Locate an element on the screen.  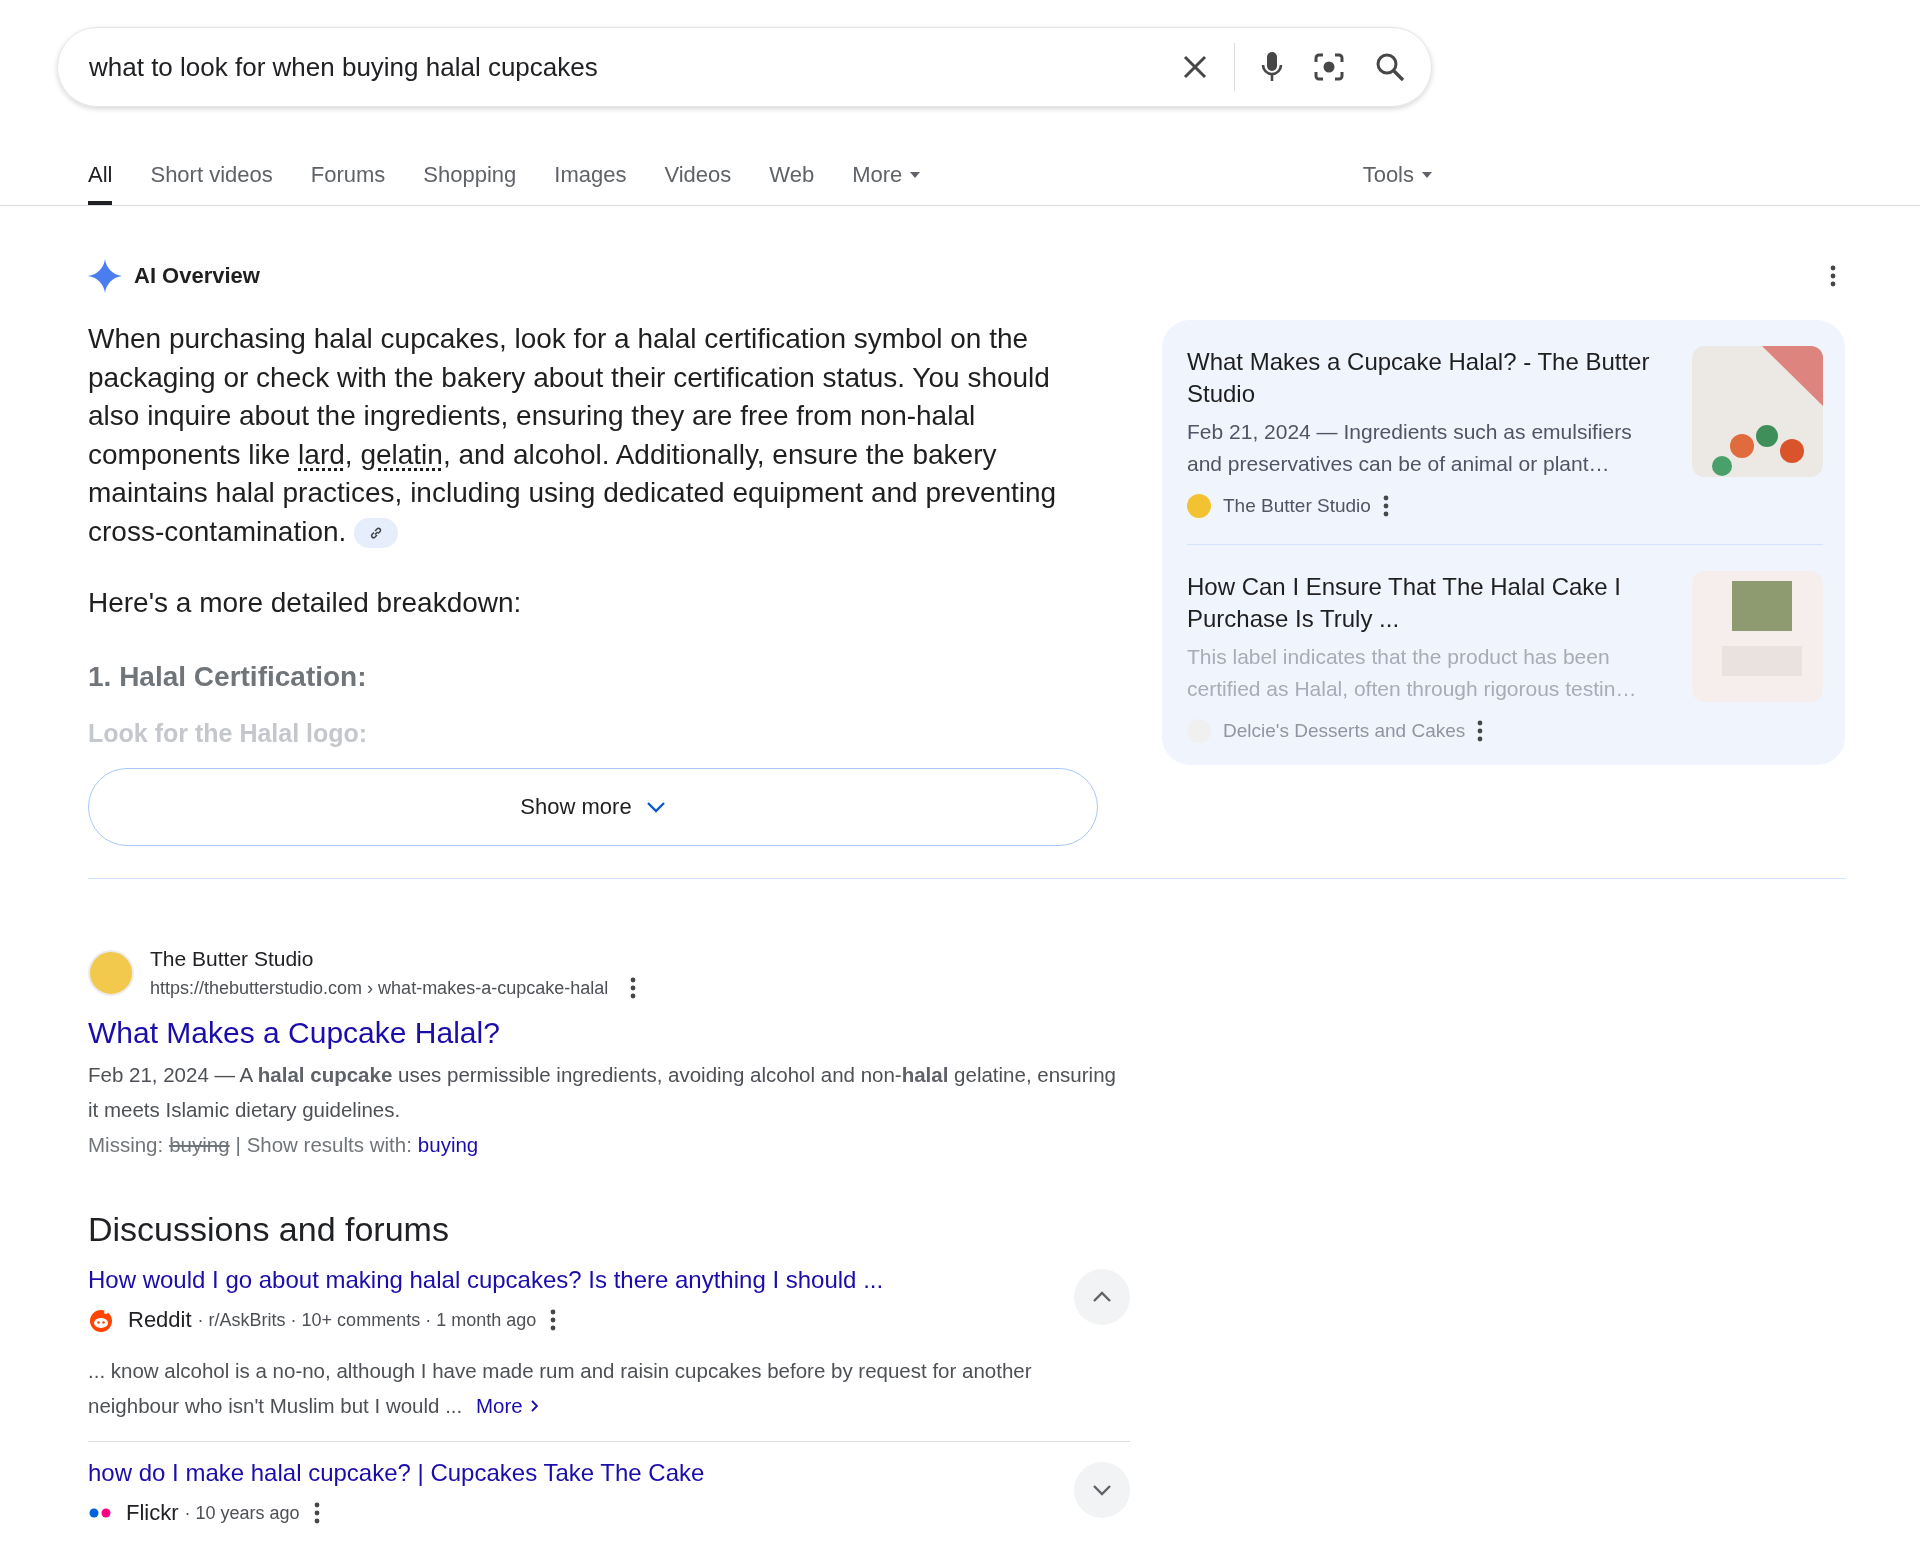
section-title: AI Overview is located at coordinates (197, 276).